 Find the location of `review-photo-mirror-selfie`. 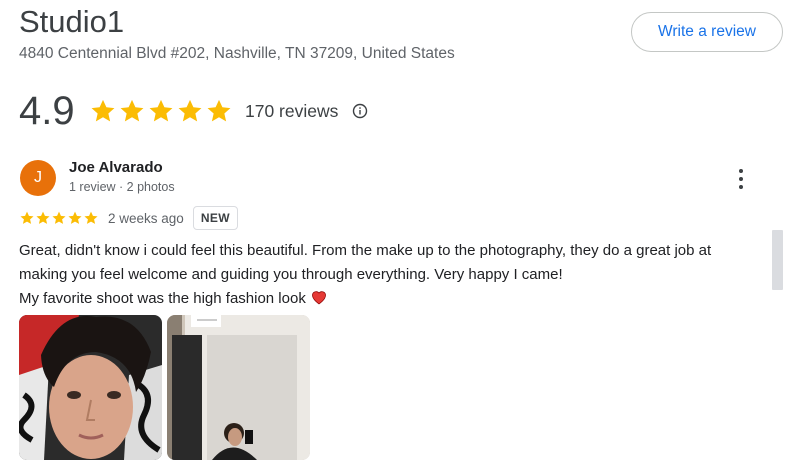

review-photo-mirror-selfie is located at coordinates (238, 387).